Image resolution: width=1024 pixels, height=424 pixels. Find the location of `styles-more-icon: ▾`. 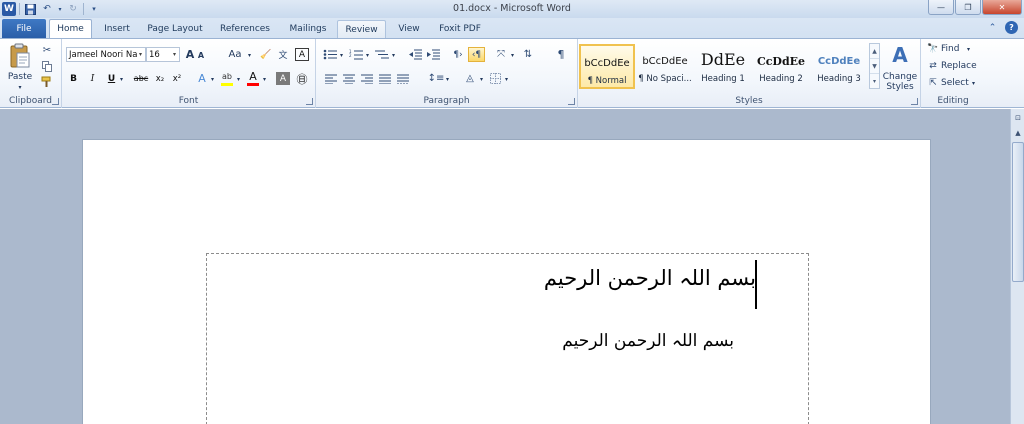

styles-more-icon: ▾ is located at coordinates (874, 81).